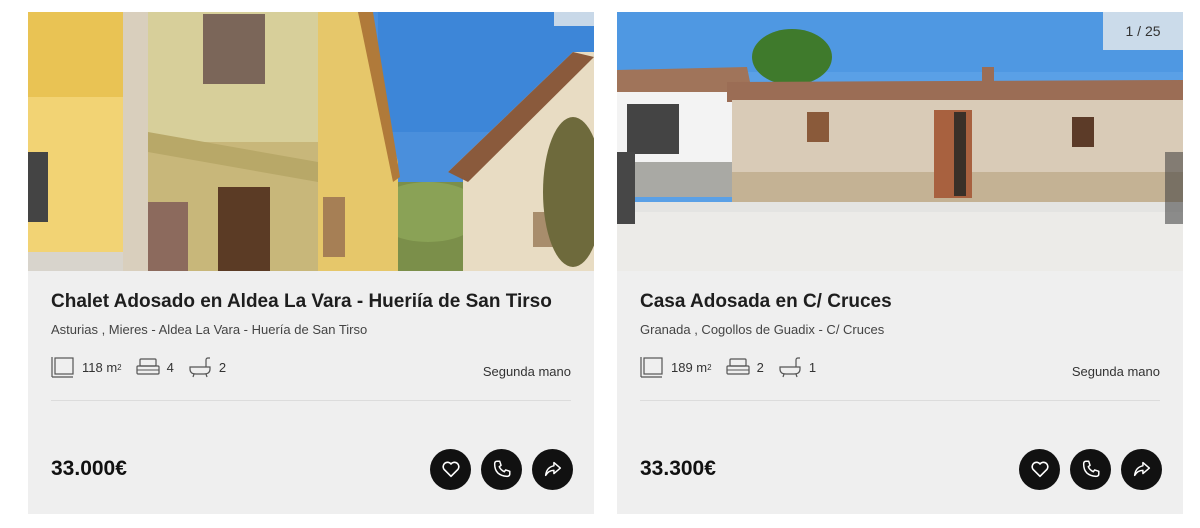  I want to click on listing-title: Casa Adosada en C/ Cruces, so click(900, 302).